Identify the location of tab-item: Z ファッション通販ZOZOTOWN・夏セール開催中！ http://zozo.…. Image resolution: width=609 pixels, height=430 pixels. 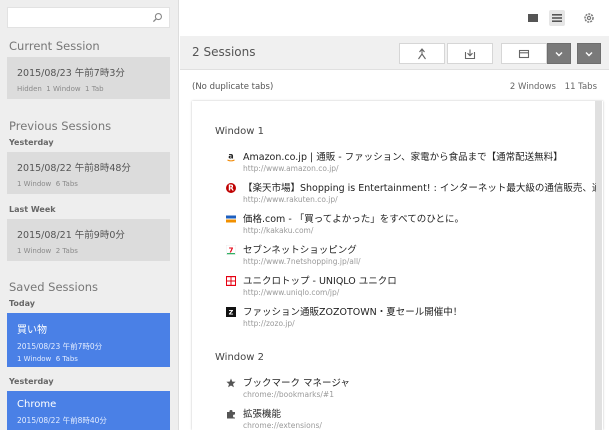
(411, 318).